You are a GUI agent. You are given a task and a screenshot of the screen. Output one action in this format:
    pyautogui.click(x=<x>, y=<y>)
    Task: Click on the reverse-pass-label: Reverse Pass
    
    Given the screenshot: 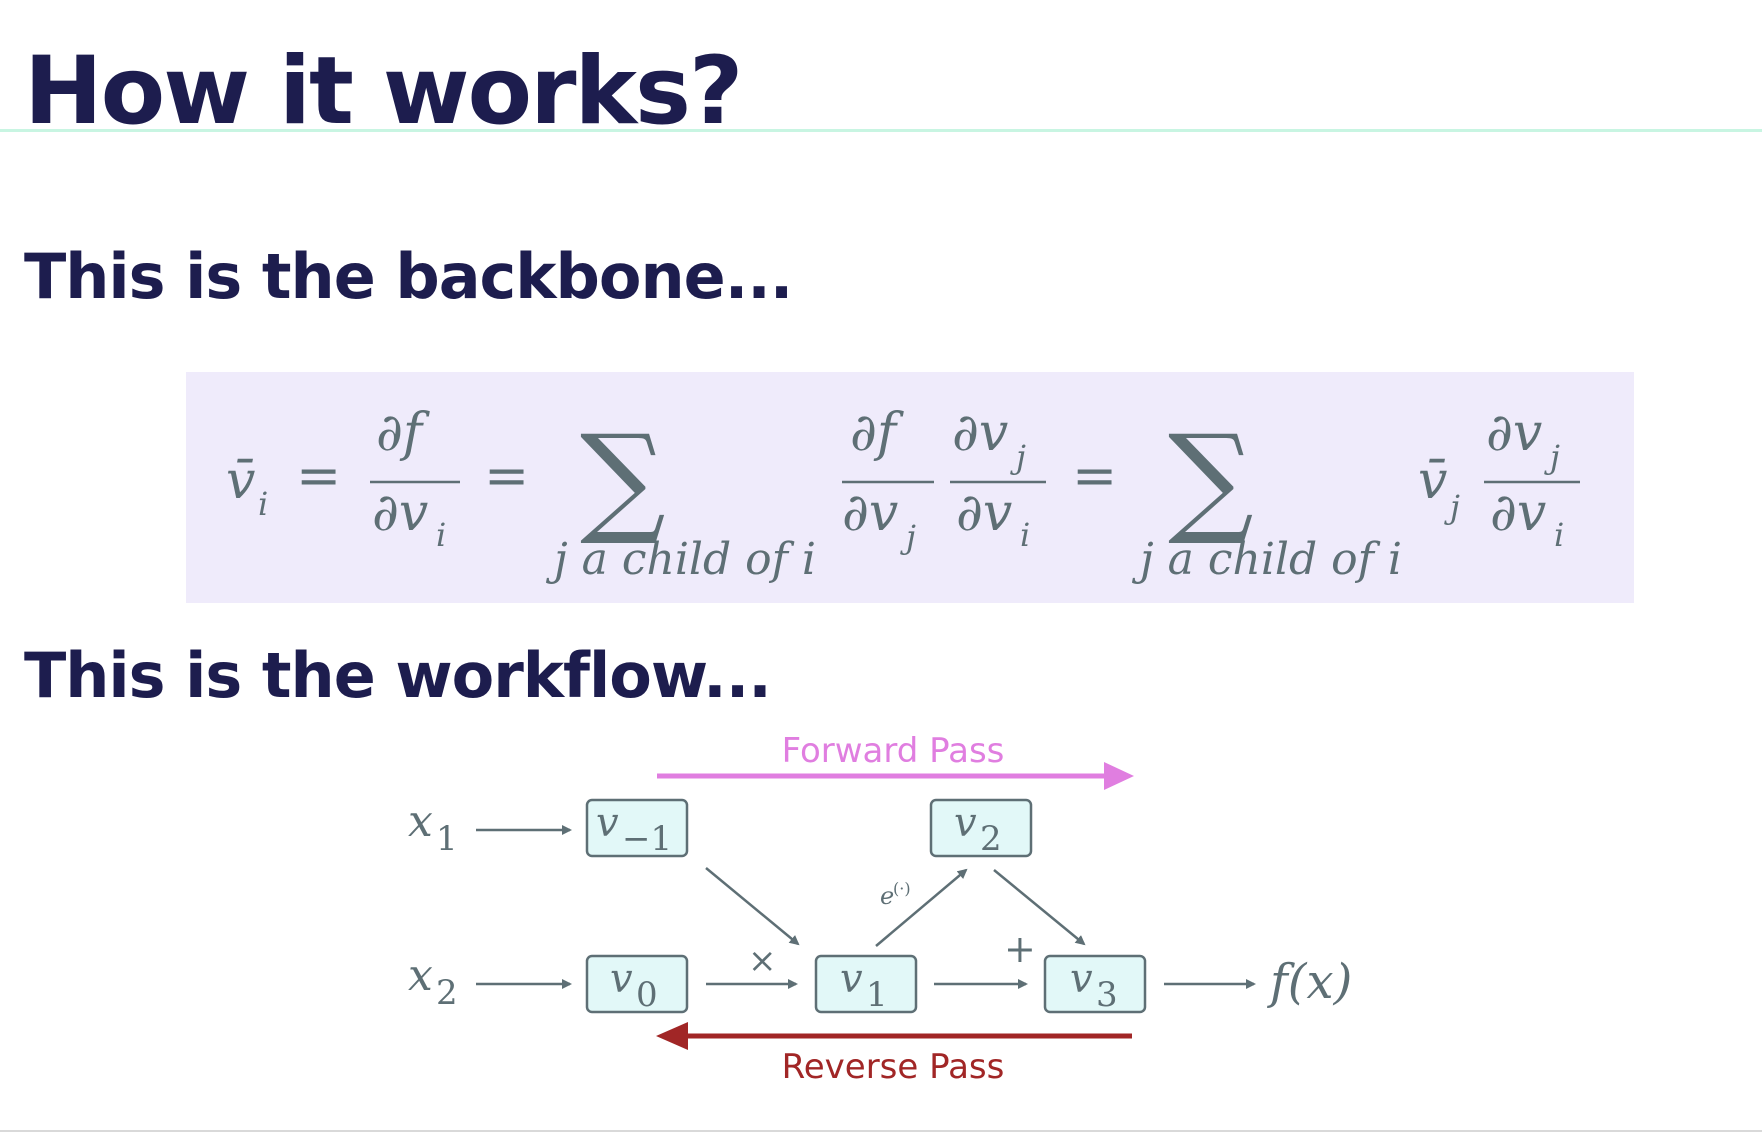 What is the action you would take?
    pyautogui.click(x=893, y=1067)
    